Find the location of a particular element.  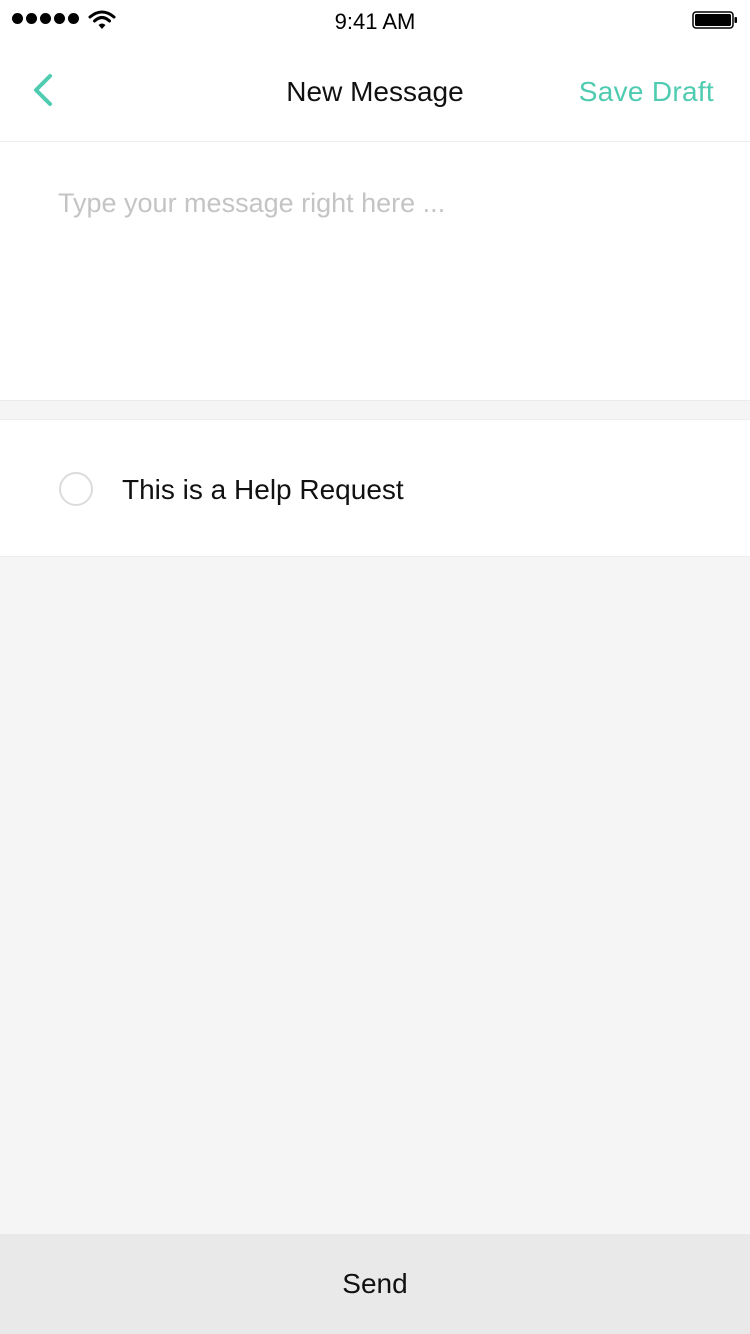

help-request-radio is located at coordinates (76, 489).